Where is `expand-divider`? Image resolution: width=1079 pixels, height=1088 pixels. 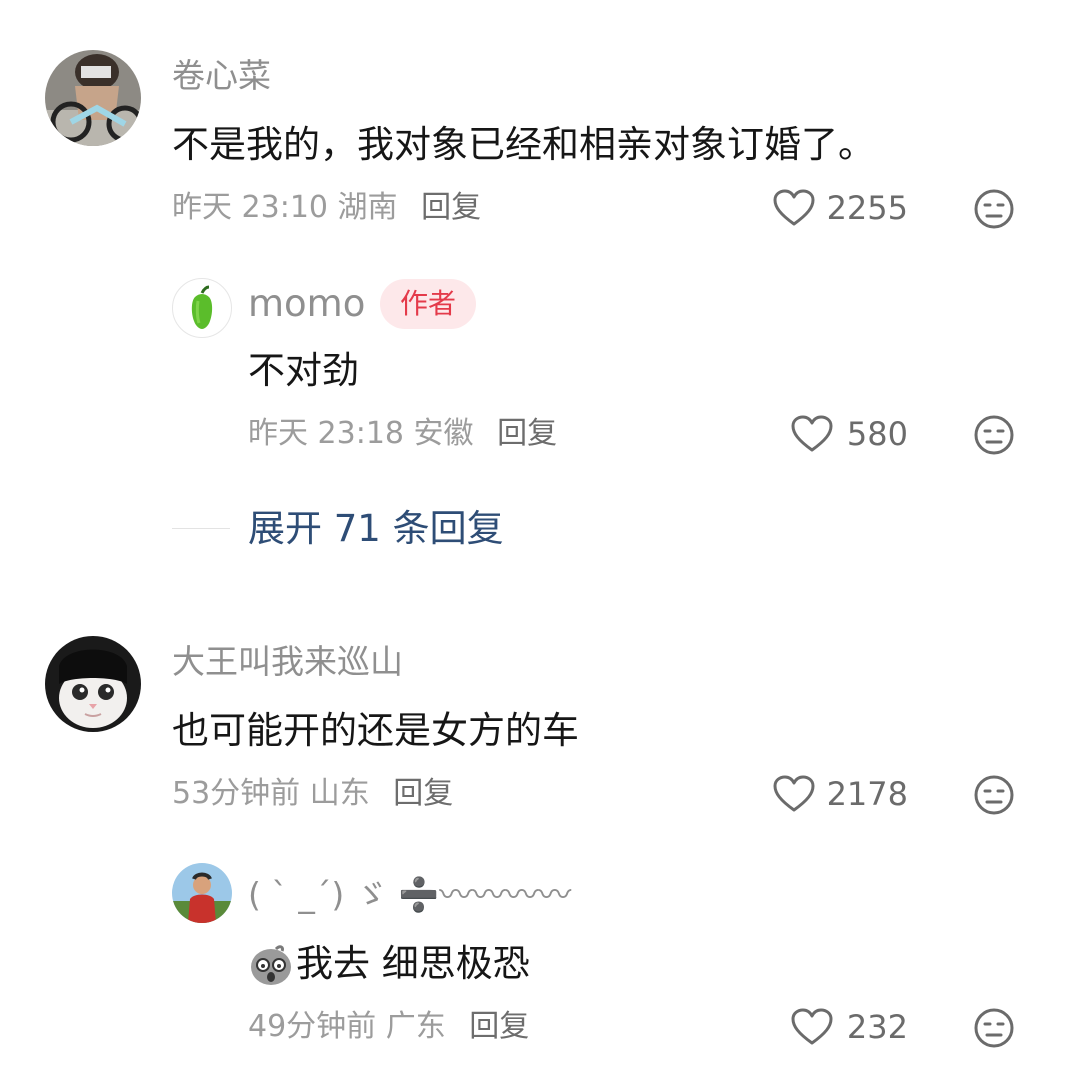 expand-divider is located at coordinates (201, 528).